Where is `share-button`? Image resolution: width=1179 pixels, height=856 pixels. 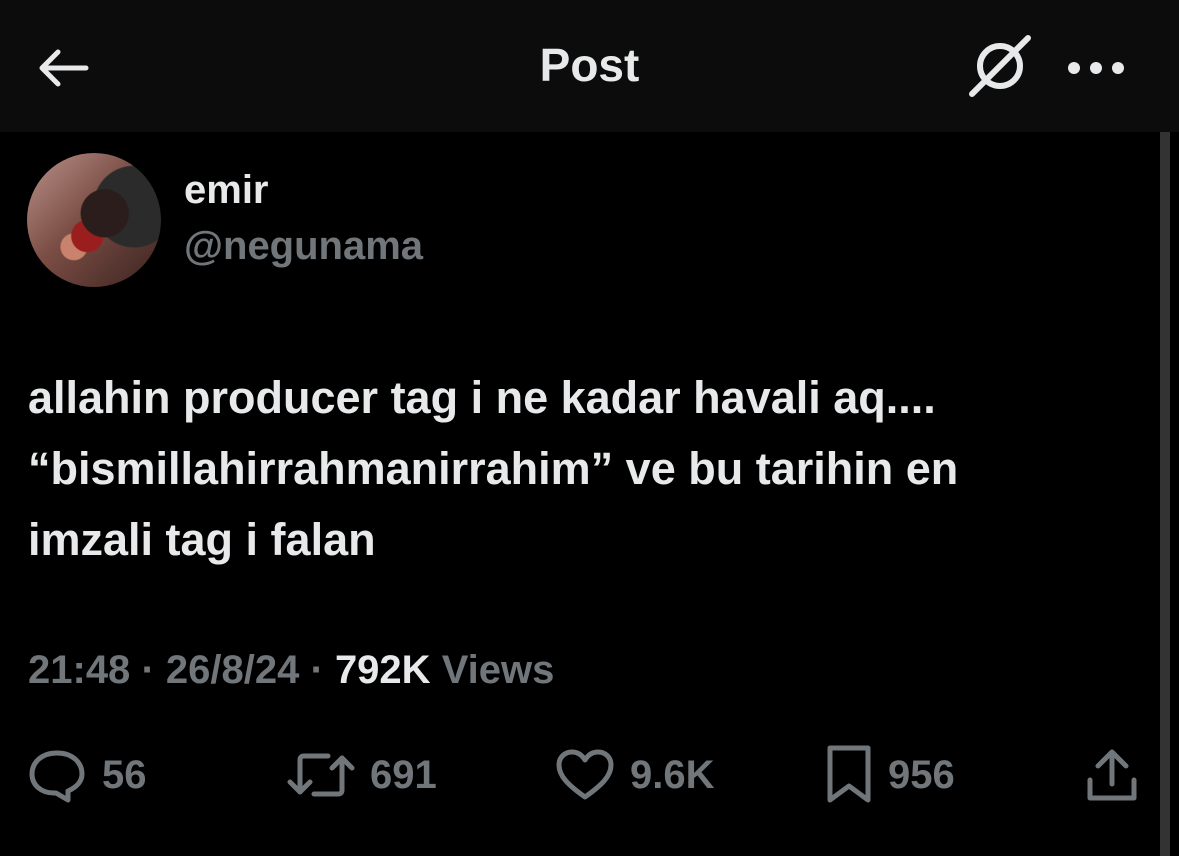
share-button is located at coordinates (1112, 775).